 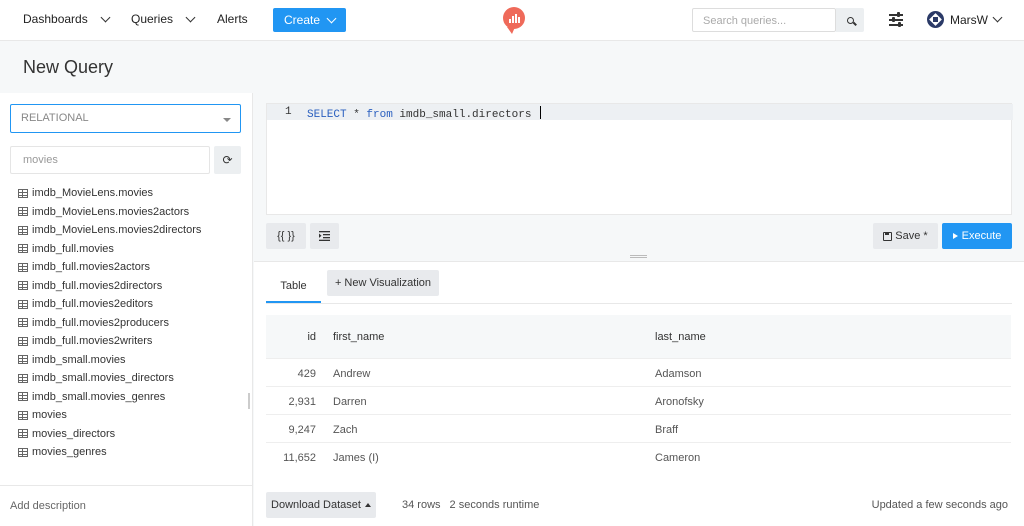 I want to click on table-name: imdb_MovieLens.movies2actors, so click(x=111, y=211).